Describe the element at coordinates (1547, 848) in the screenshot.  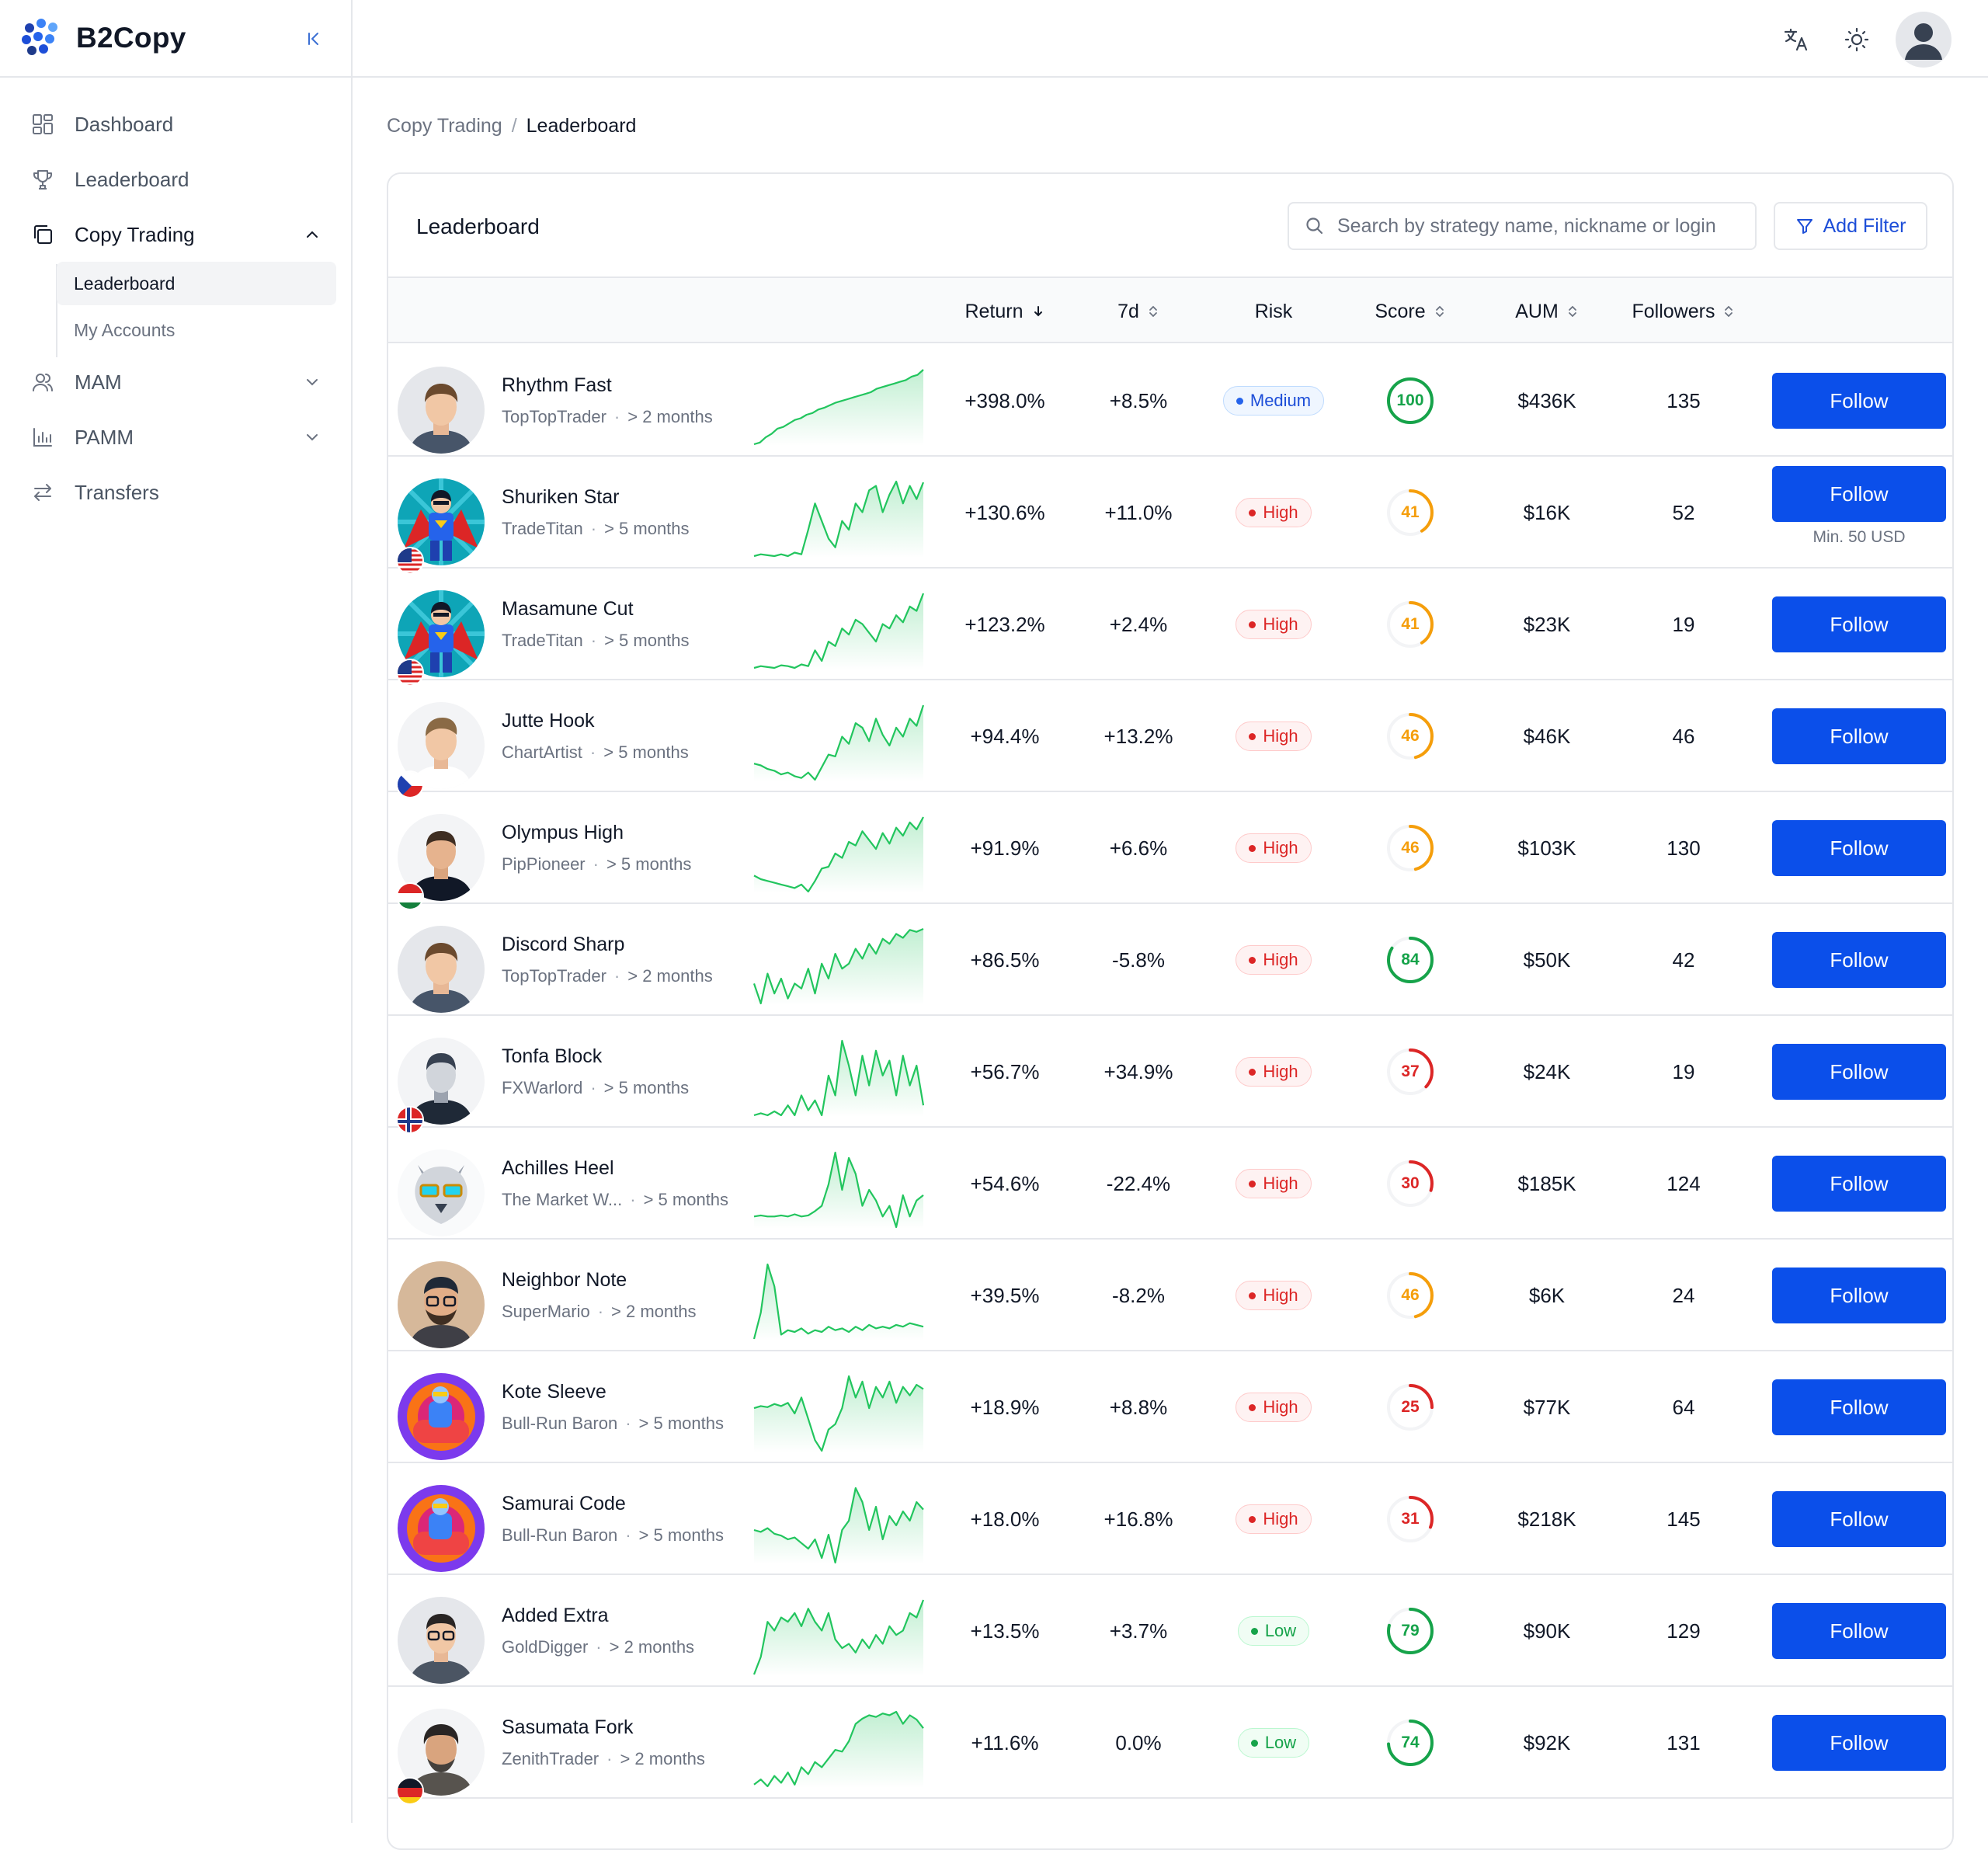
I see `aum-value: $103K` at that location.